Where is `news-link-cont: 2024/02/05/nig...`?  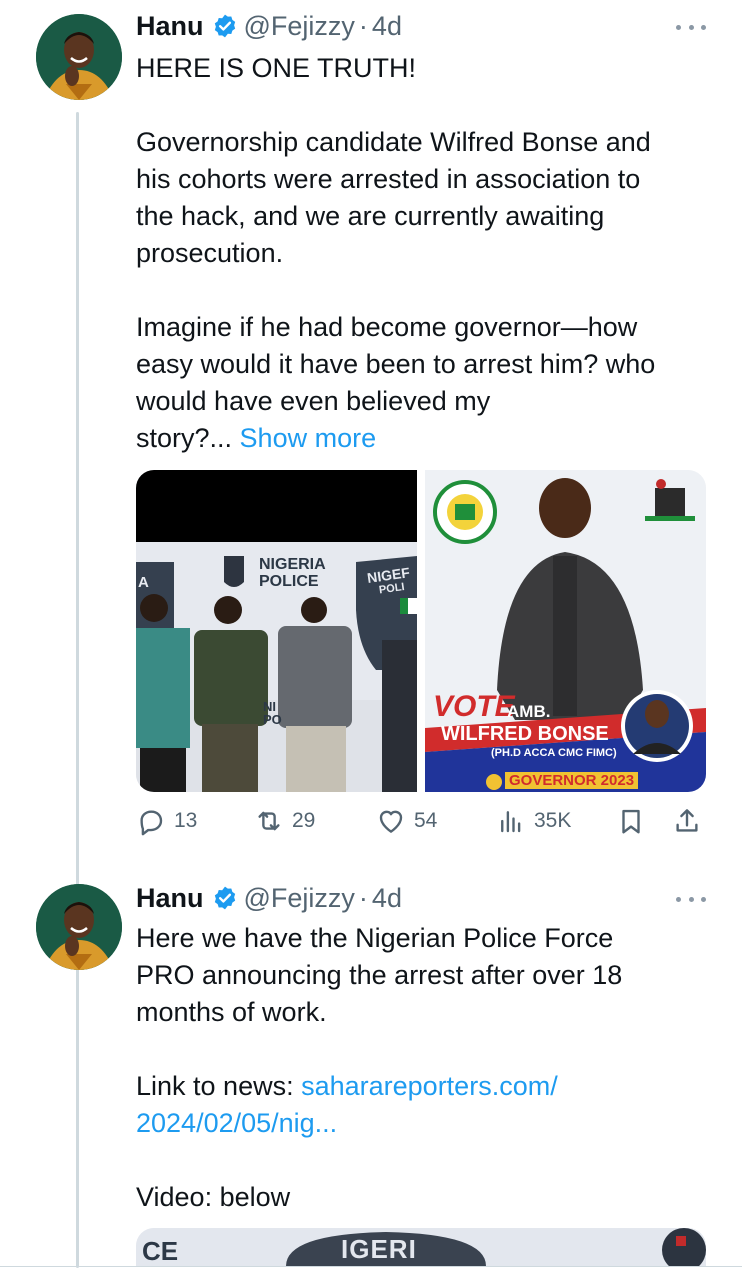
news-link-cont: 2024/02/05/nig... is located at coordinates (236, 1123).